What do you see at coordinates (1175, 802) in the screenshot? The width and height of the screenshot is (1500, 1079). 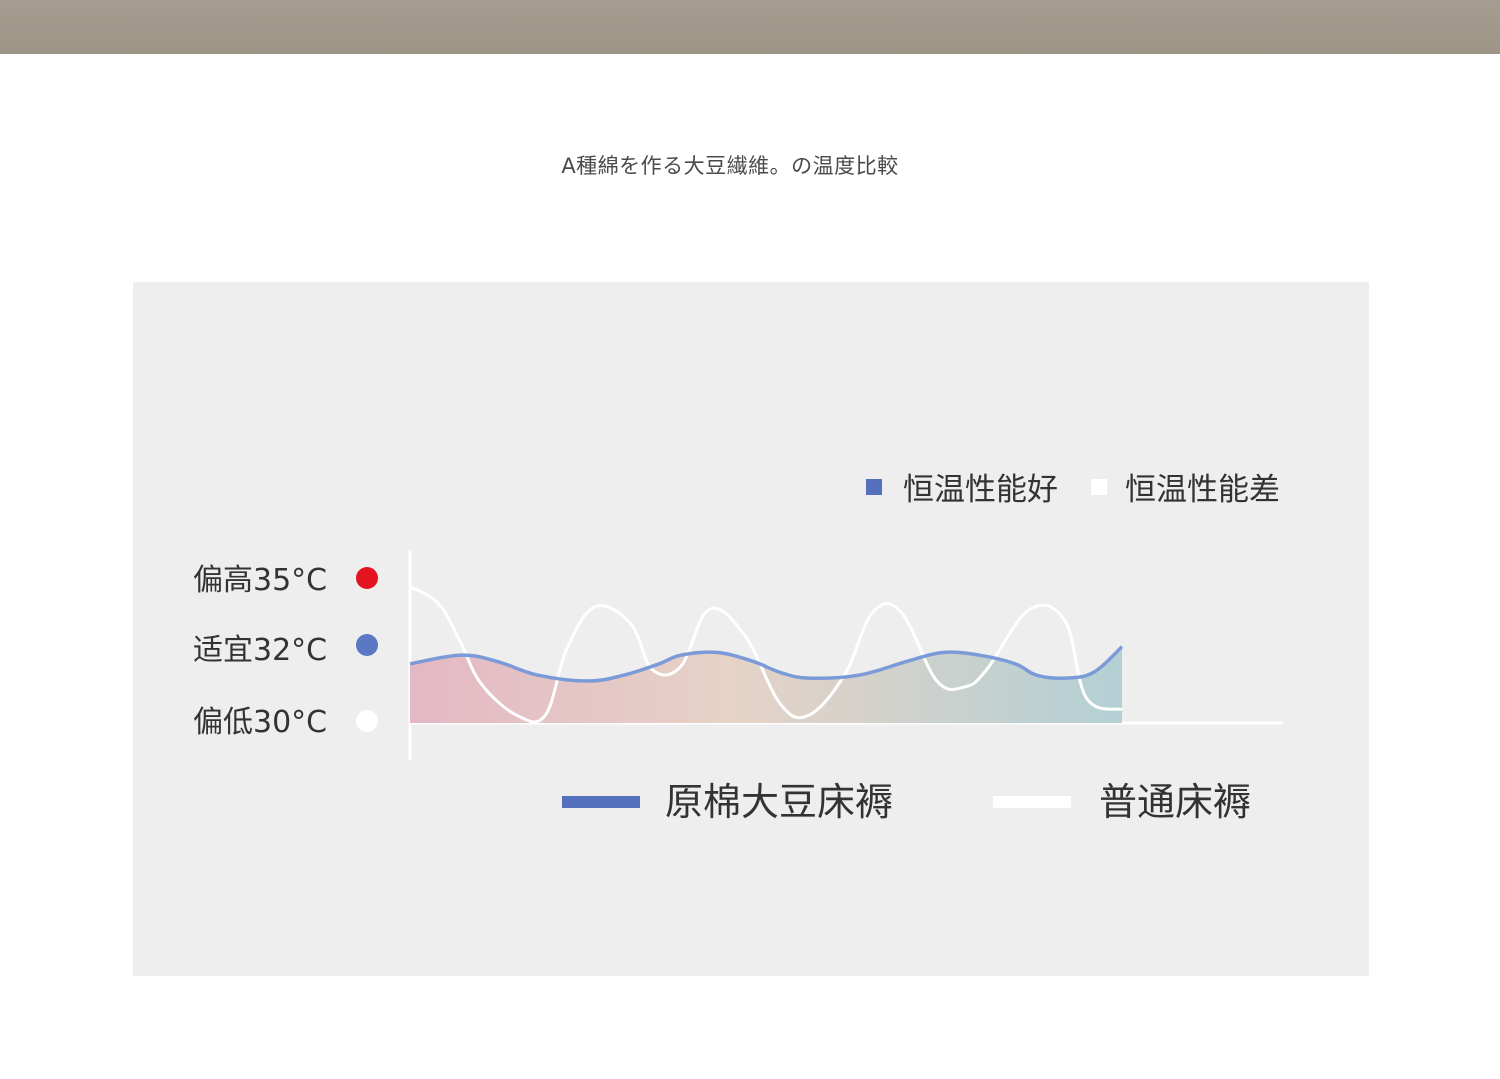 I see `legend-series-normal-label: 普通床褥` at bounding box center [1175, 802].